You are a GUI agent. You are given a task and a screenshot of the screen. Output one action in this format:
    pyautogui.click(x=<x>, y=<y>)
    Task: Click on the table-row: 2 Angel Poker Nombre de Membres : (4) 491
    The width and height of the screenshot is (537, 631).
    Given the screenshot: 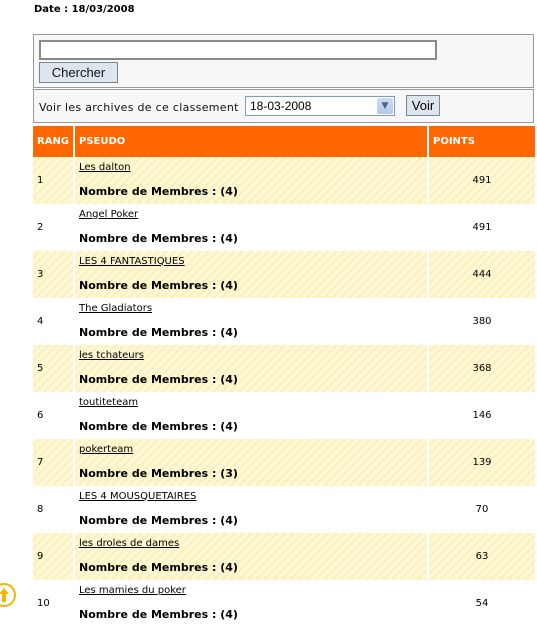 What is the action you would take?
    pyautogui.click(x=284, y=227)
    